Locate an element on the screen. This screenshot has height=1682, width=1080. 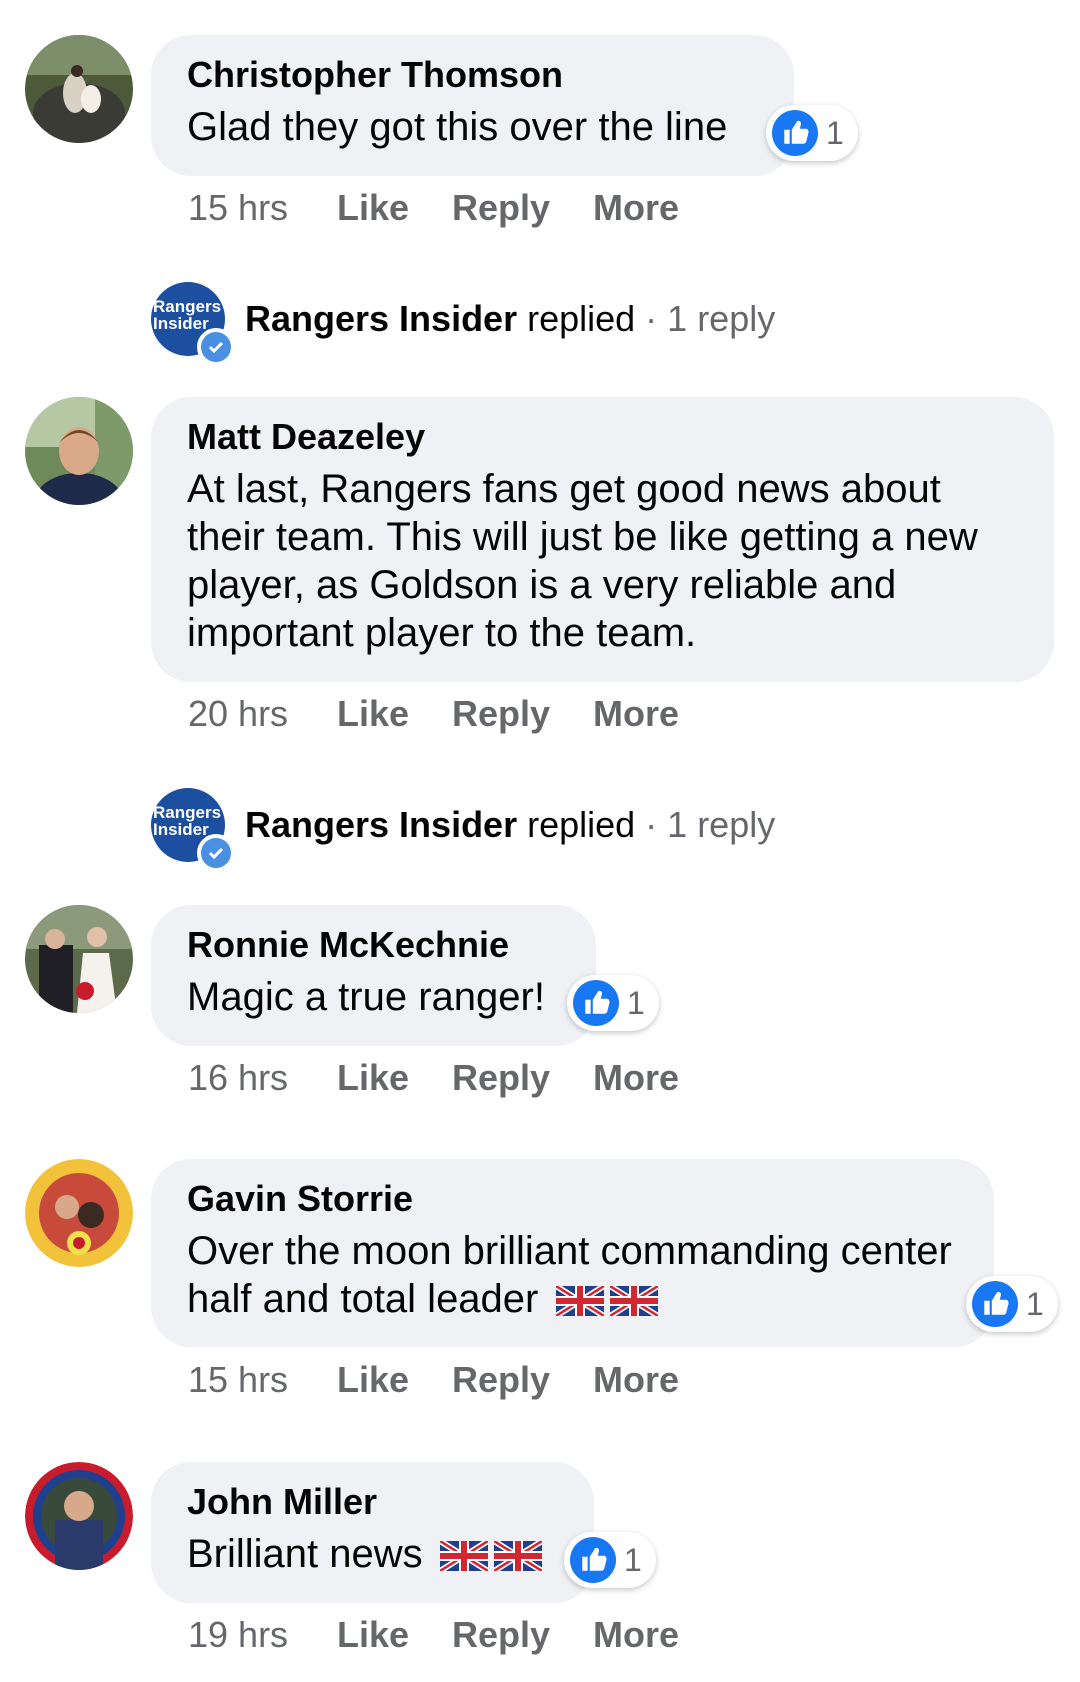
comment-author: Matt Deazeley is located at coordinates (602, 437).